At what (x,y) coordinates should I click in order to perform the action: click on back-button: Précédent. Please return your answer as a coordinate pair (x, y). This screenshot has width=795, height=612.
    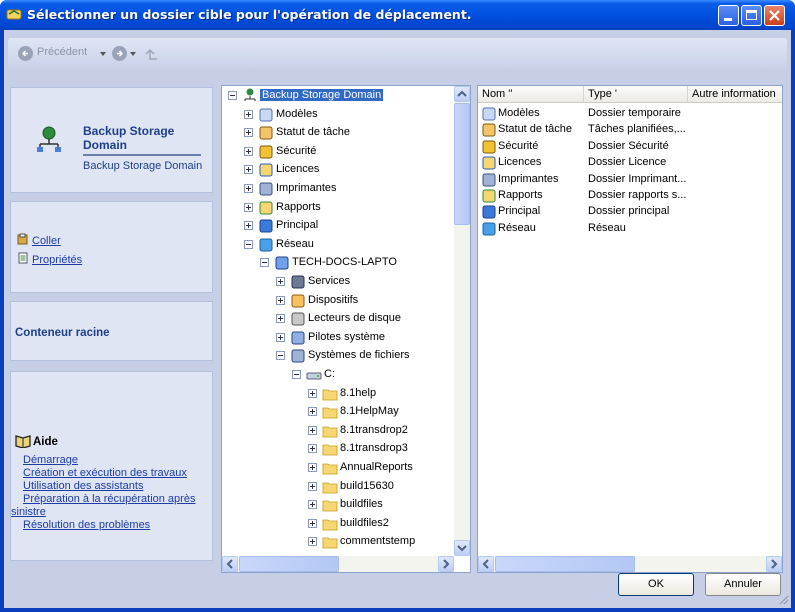
    Looking at the image, I should click on (62, 52).